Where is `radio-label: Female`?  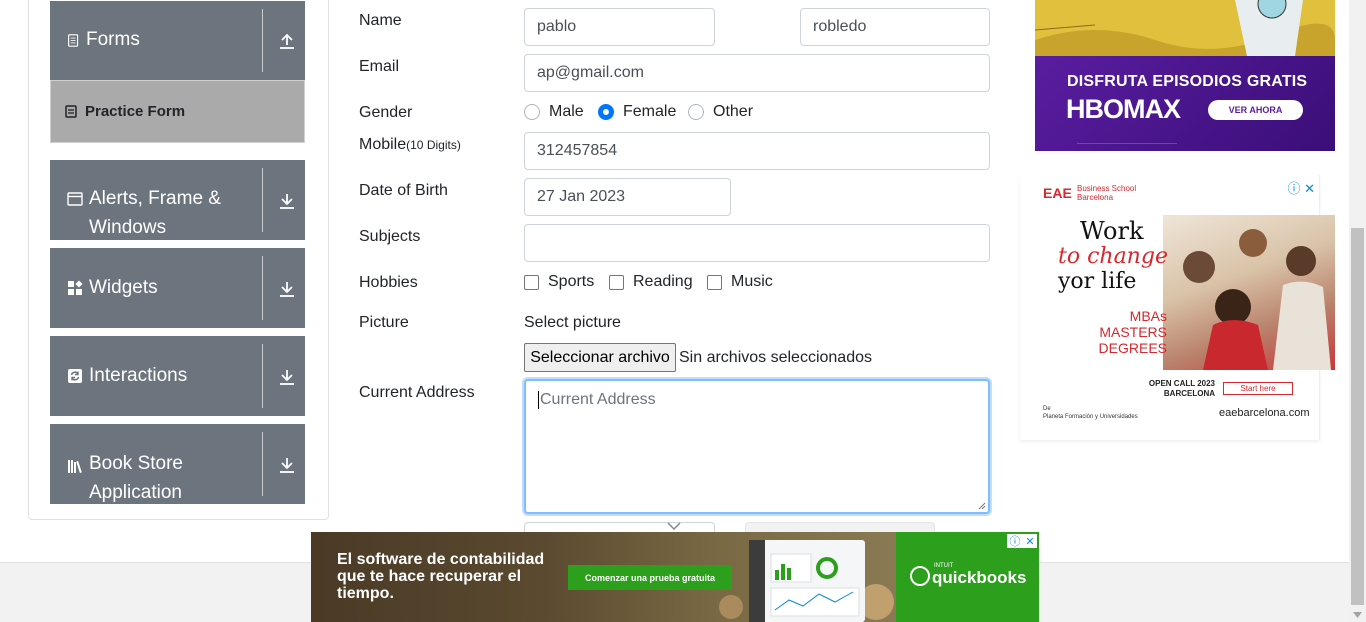 radio-label: Female is located at coordinates (650, 111).